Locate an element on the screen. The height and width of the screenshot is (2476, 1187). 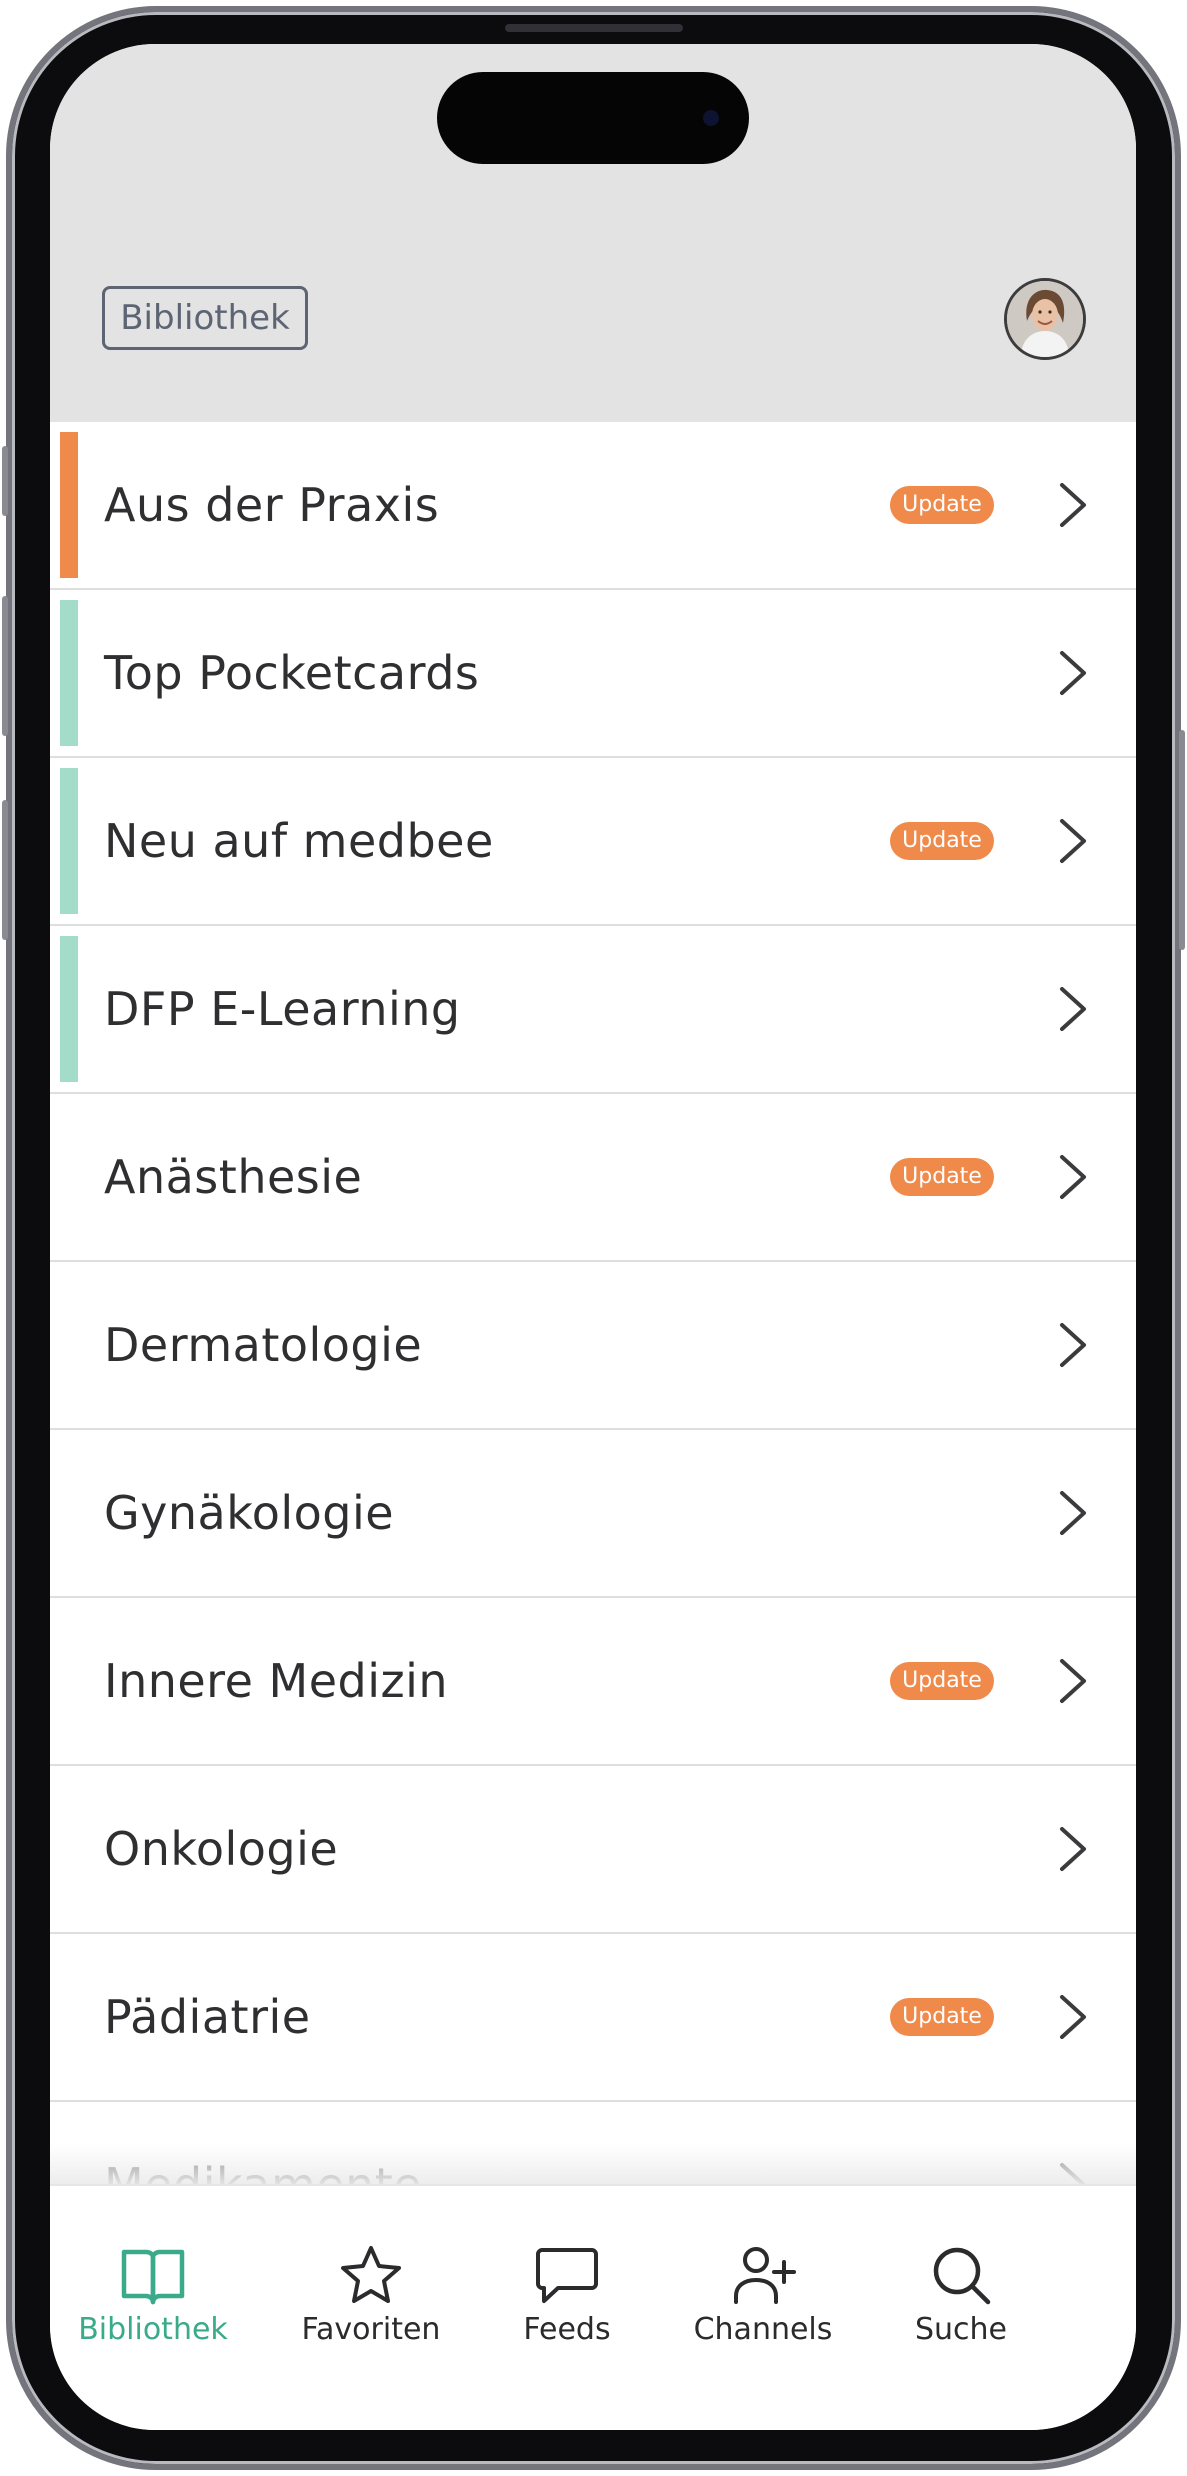
dynamic-island is located at coordinates (593, 118).